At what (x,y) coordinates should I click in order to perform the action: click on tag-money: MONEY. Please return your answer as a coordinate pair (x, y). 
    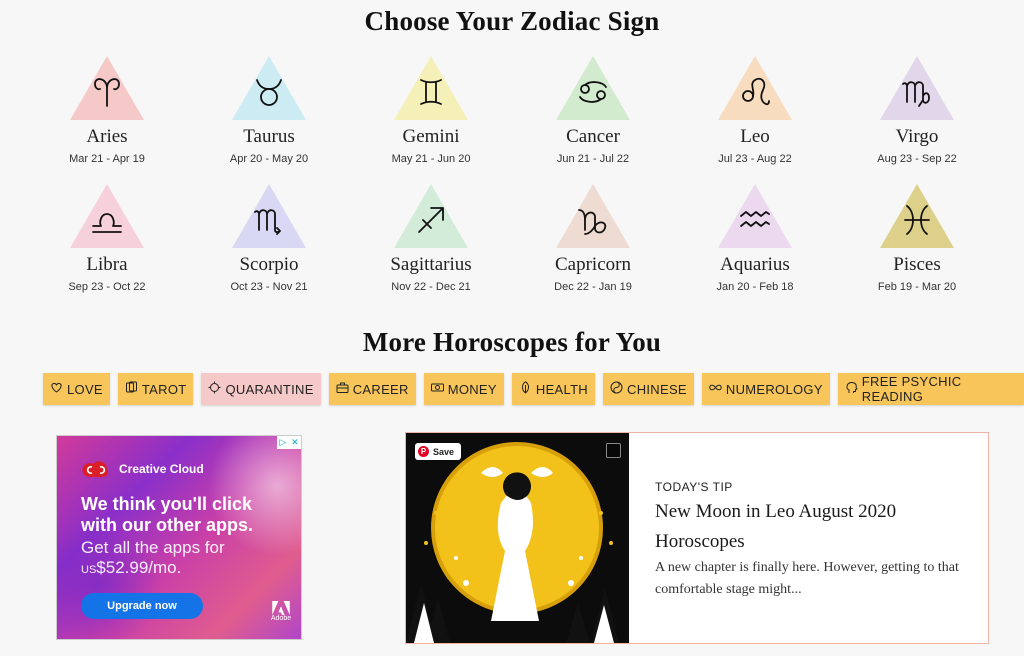
    Looking at the image, I should click on (463, 389).